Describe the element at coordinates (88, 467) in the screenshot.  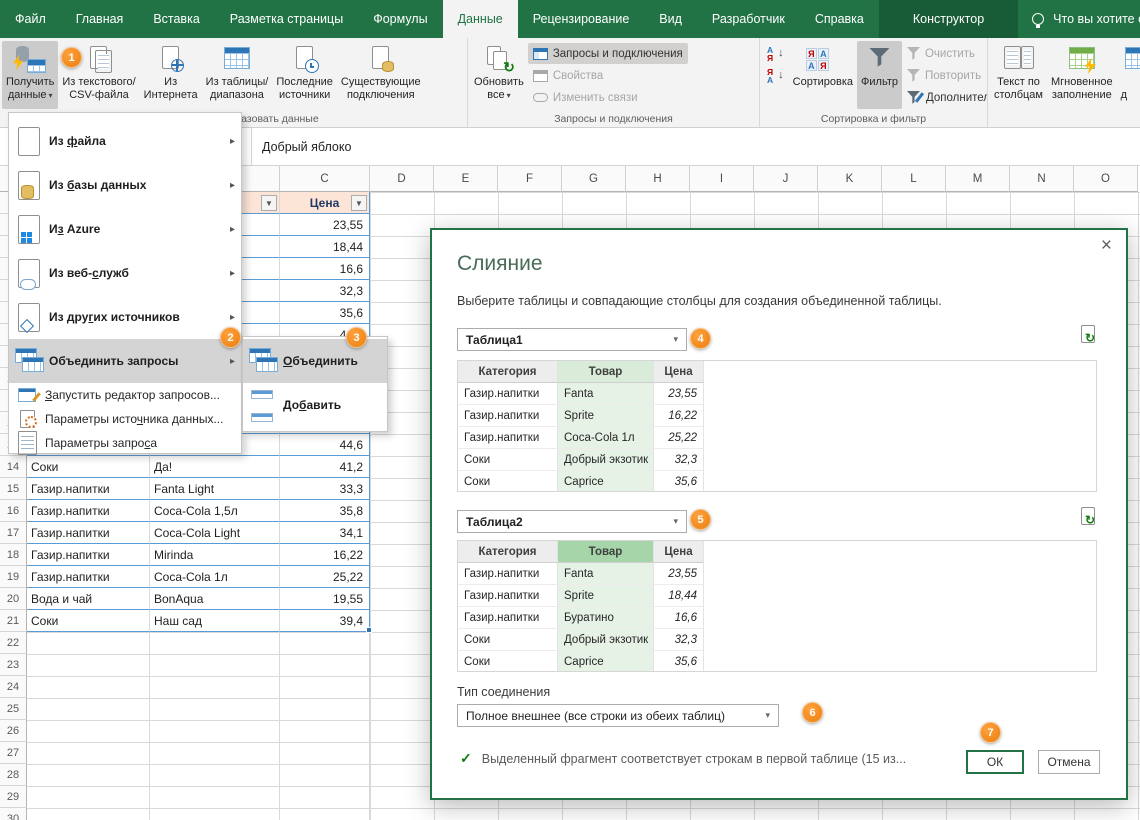
I see `cell-A14: Соки` at that location.